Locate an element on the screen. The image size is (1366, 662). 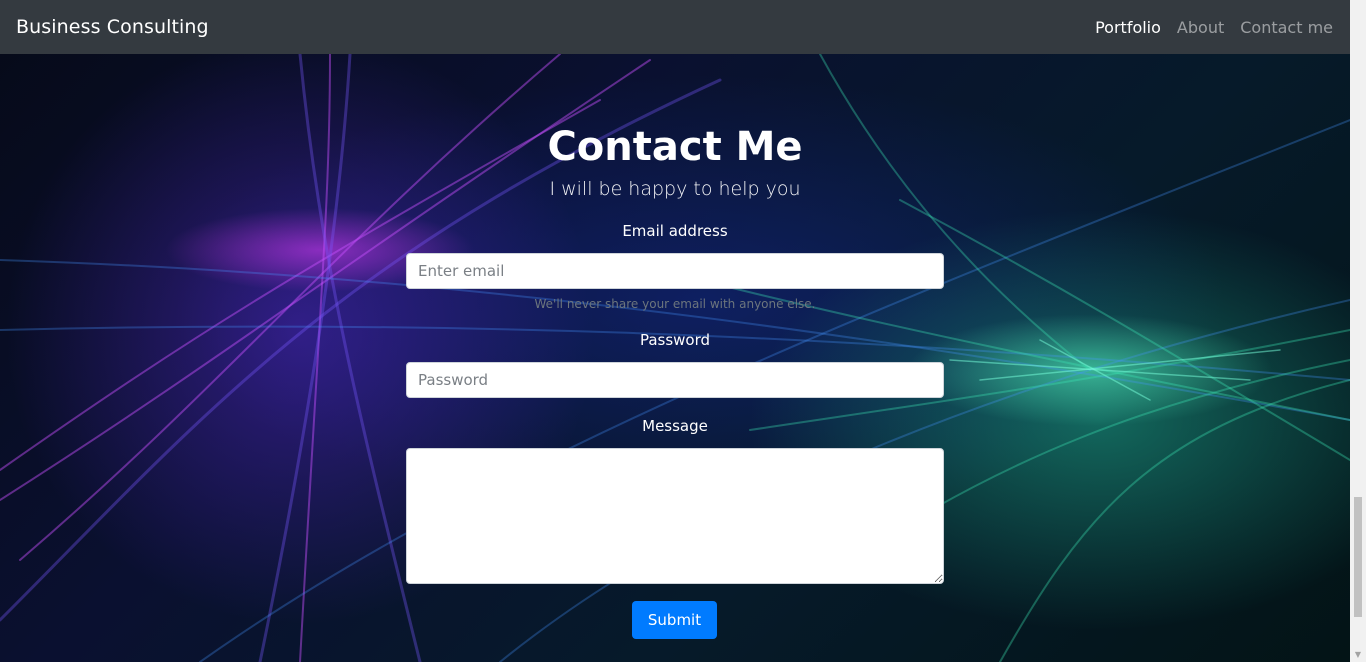
email-label: Email address is located at coordinates (675, 231).